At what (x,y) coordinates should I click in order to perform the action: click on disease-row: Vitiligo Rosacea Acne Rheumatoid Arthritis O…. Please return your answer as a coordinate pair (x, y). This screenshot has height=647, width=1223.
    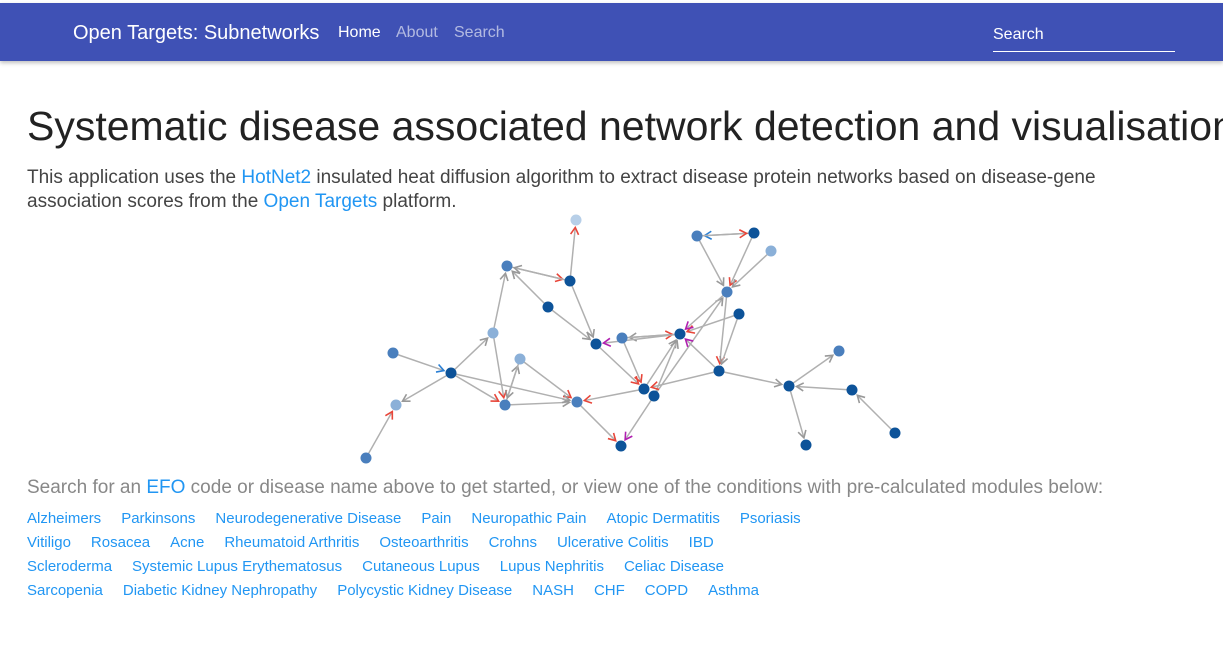
    Looking at the image, I should click on (380, 543).